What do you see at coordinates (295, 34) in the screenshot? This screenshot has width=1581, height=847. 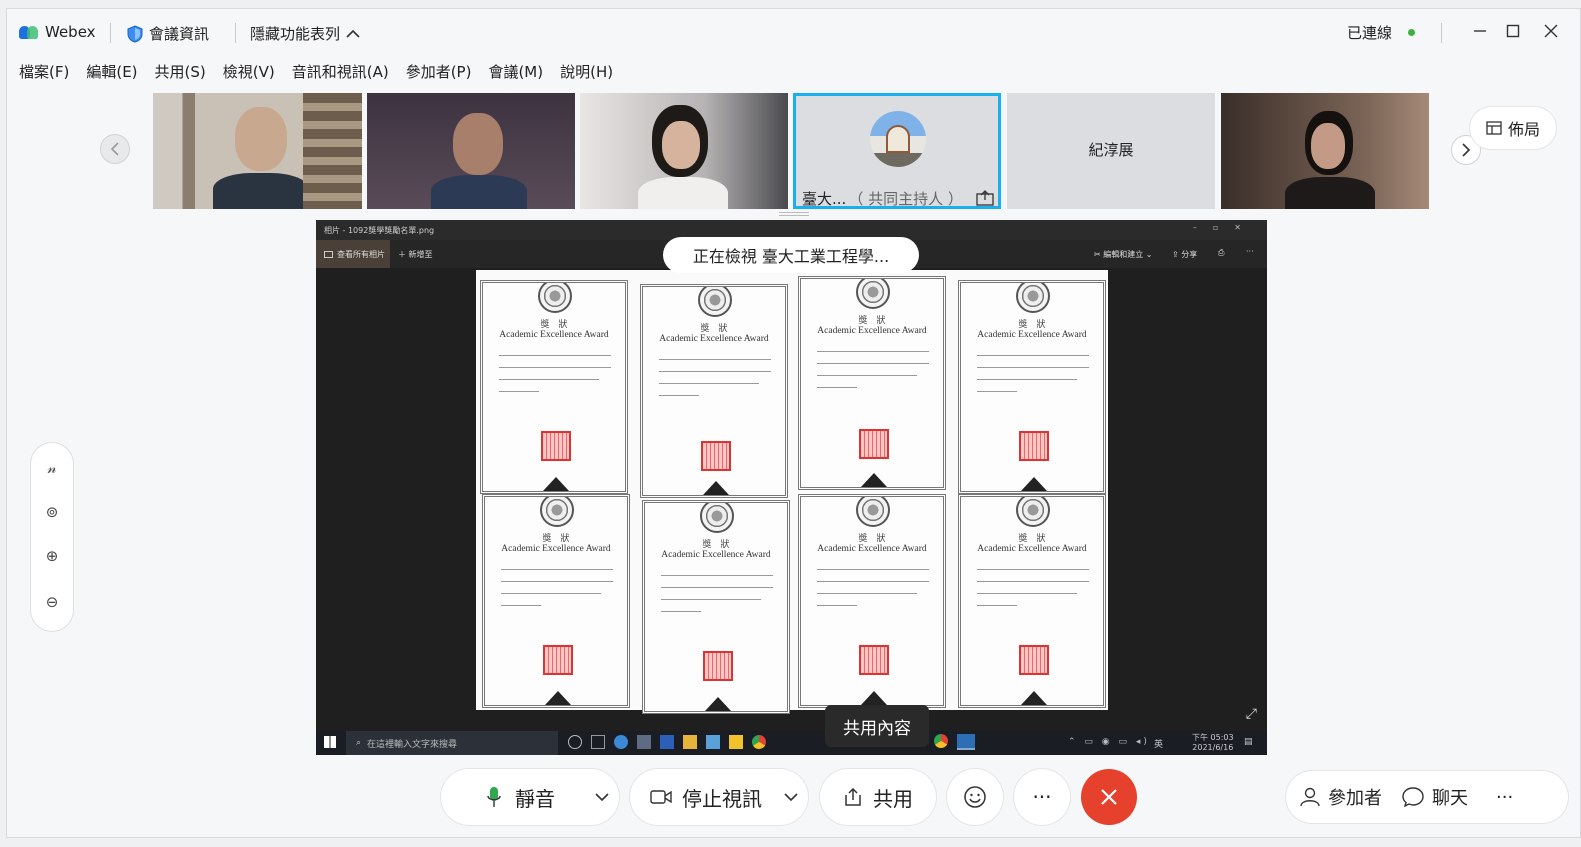 I see `hide-menu-label: 隱藏功能表列` at bounding box center [295, 34].